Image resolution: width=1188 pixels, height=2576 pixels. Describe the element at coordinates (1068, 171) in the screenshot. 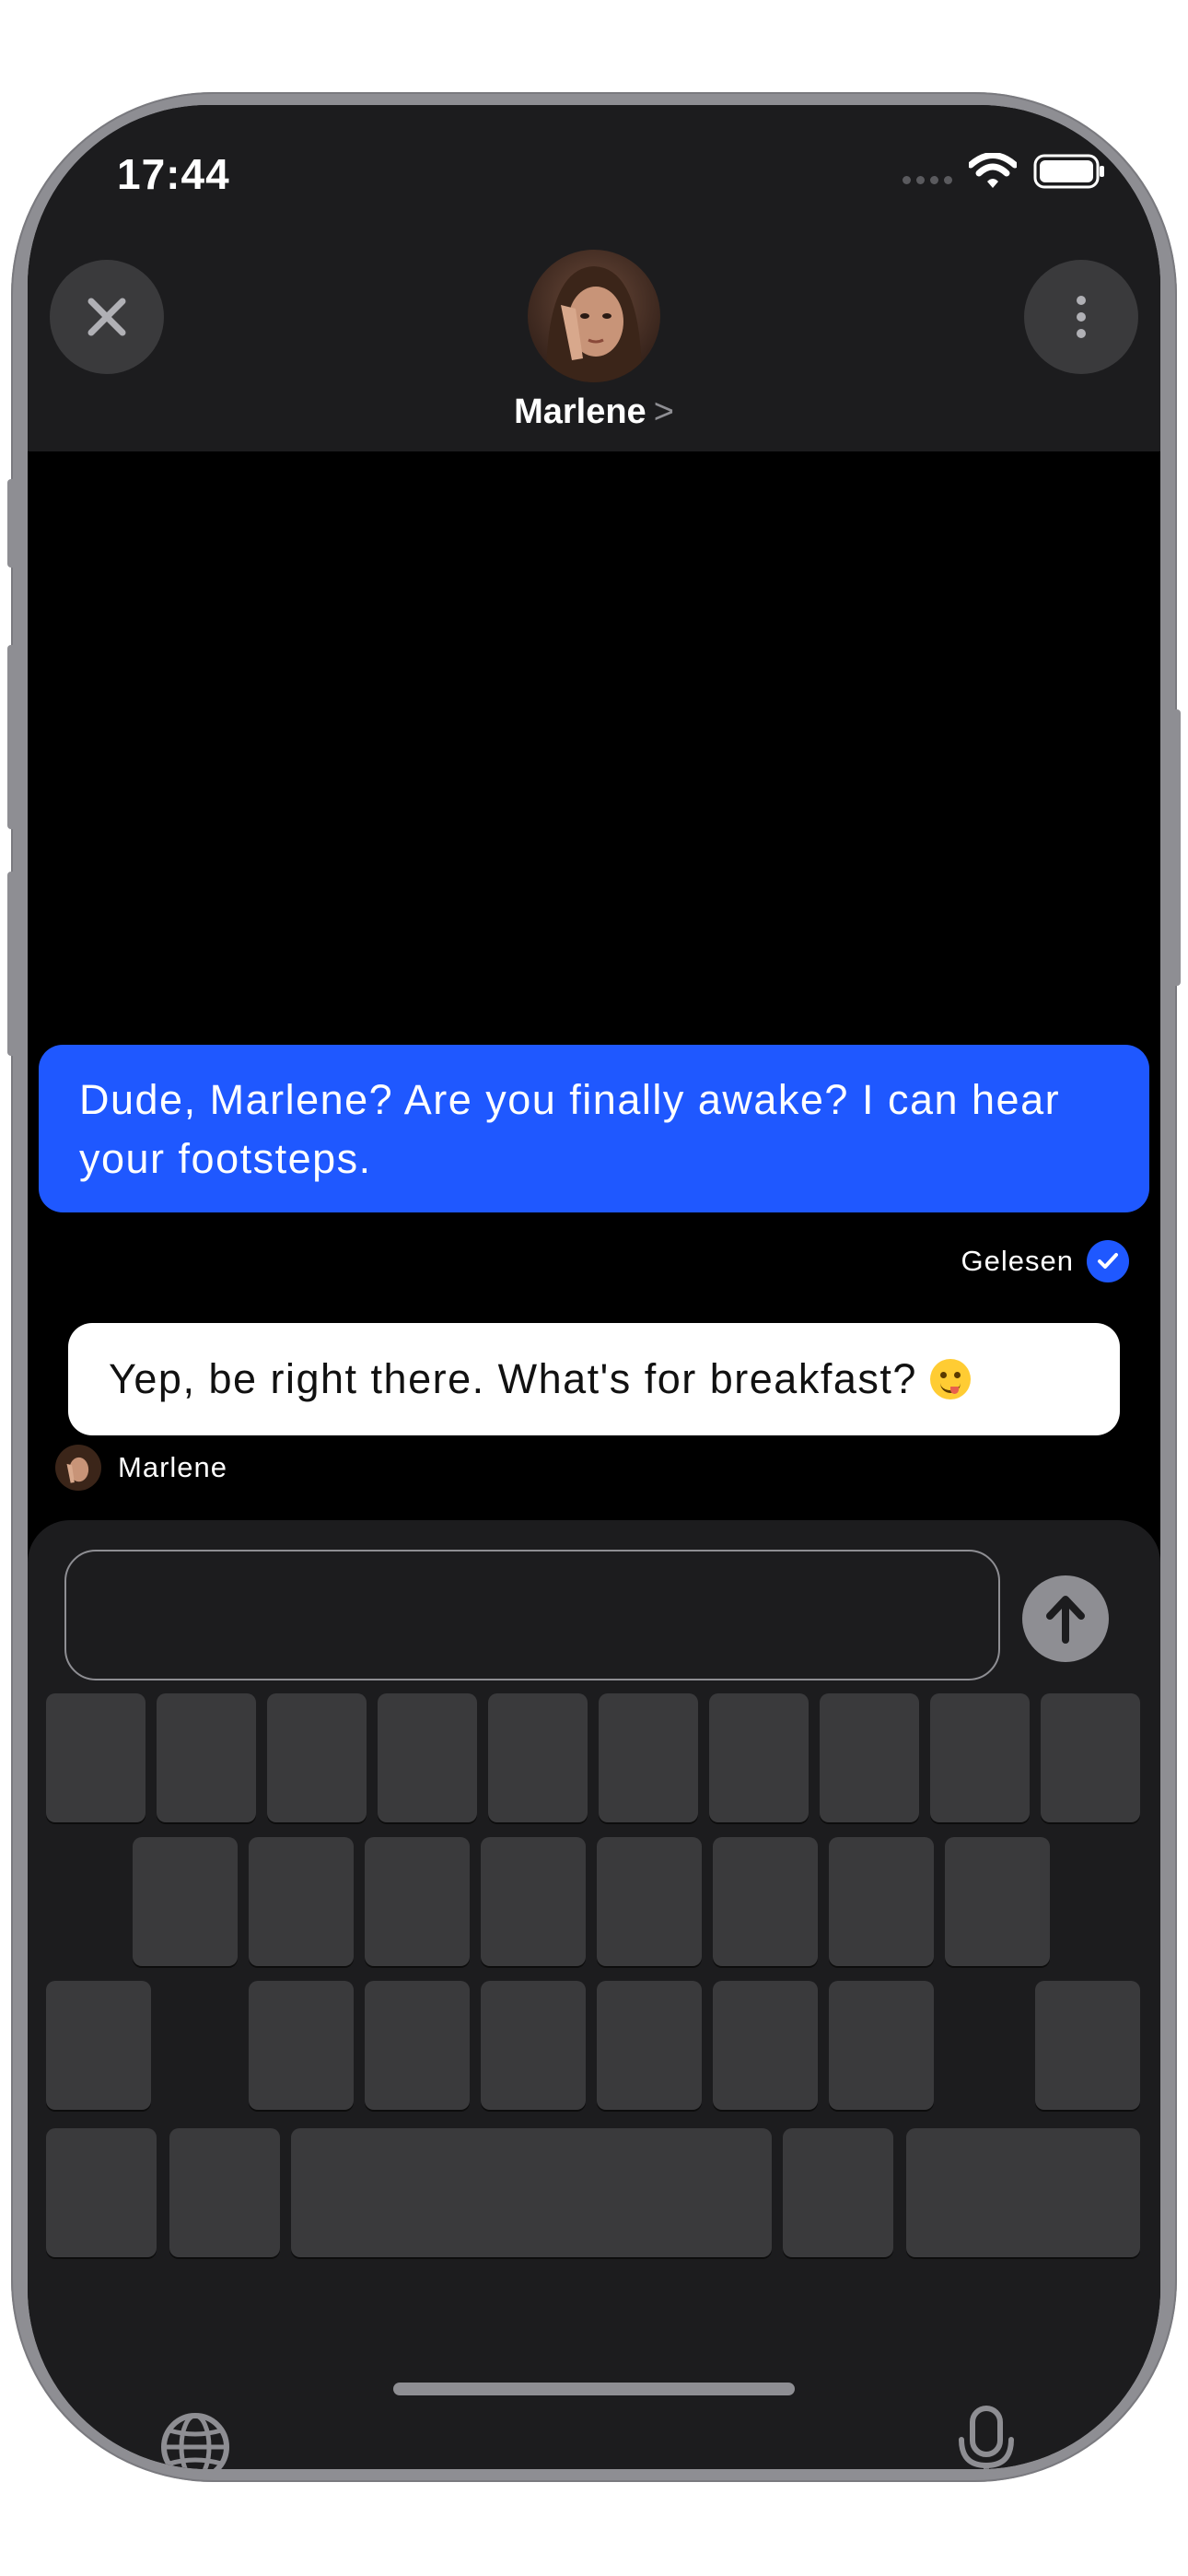

I see `battery-icon` at that location.